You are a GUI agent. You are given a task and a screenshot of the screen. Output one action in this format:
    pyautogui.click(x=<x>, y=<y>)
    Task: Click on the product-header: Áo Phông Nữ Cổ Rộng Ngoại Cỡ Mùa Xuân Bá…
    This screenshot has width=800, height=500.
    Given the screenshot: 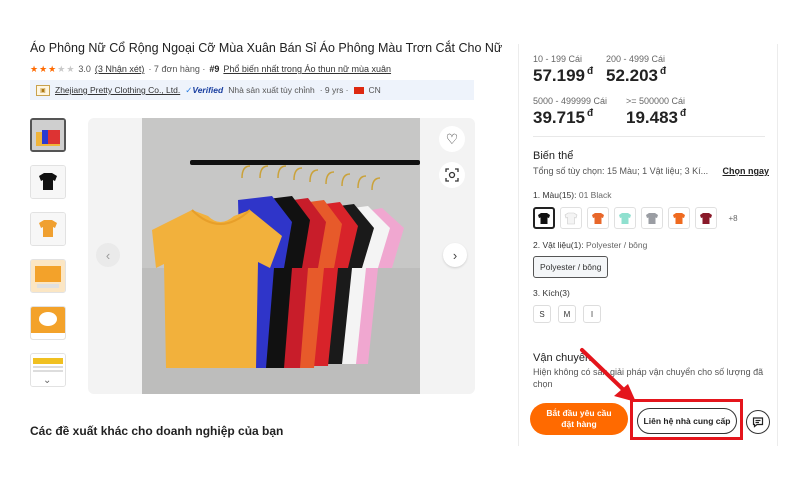 What is the action you would take?
    pyautogui.click(x=266, y=70)
    